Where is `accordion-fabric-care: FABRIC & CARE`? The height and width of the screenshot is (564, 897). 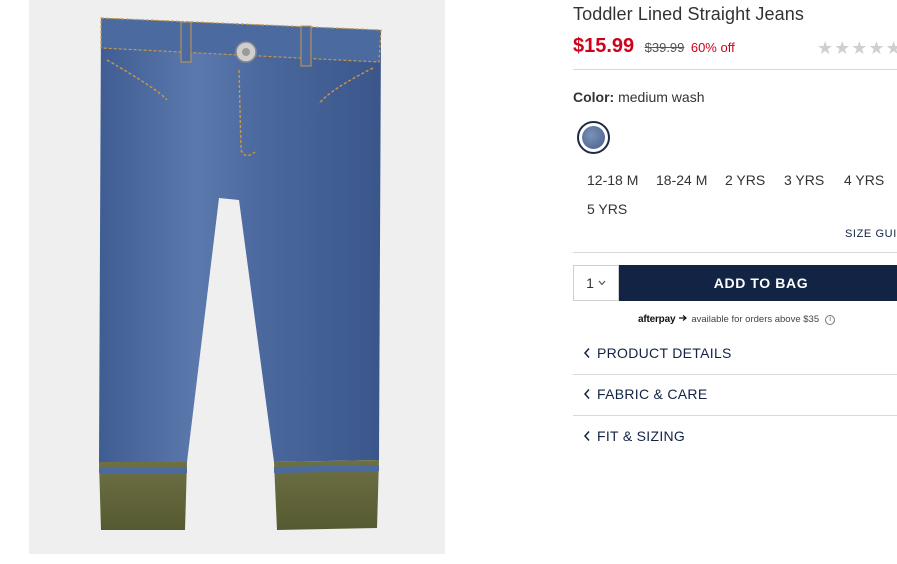 accordion-fabric-care: FABRIC & CARE is located at coordinates (735, 394).